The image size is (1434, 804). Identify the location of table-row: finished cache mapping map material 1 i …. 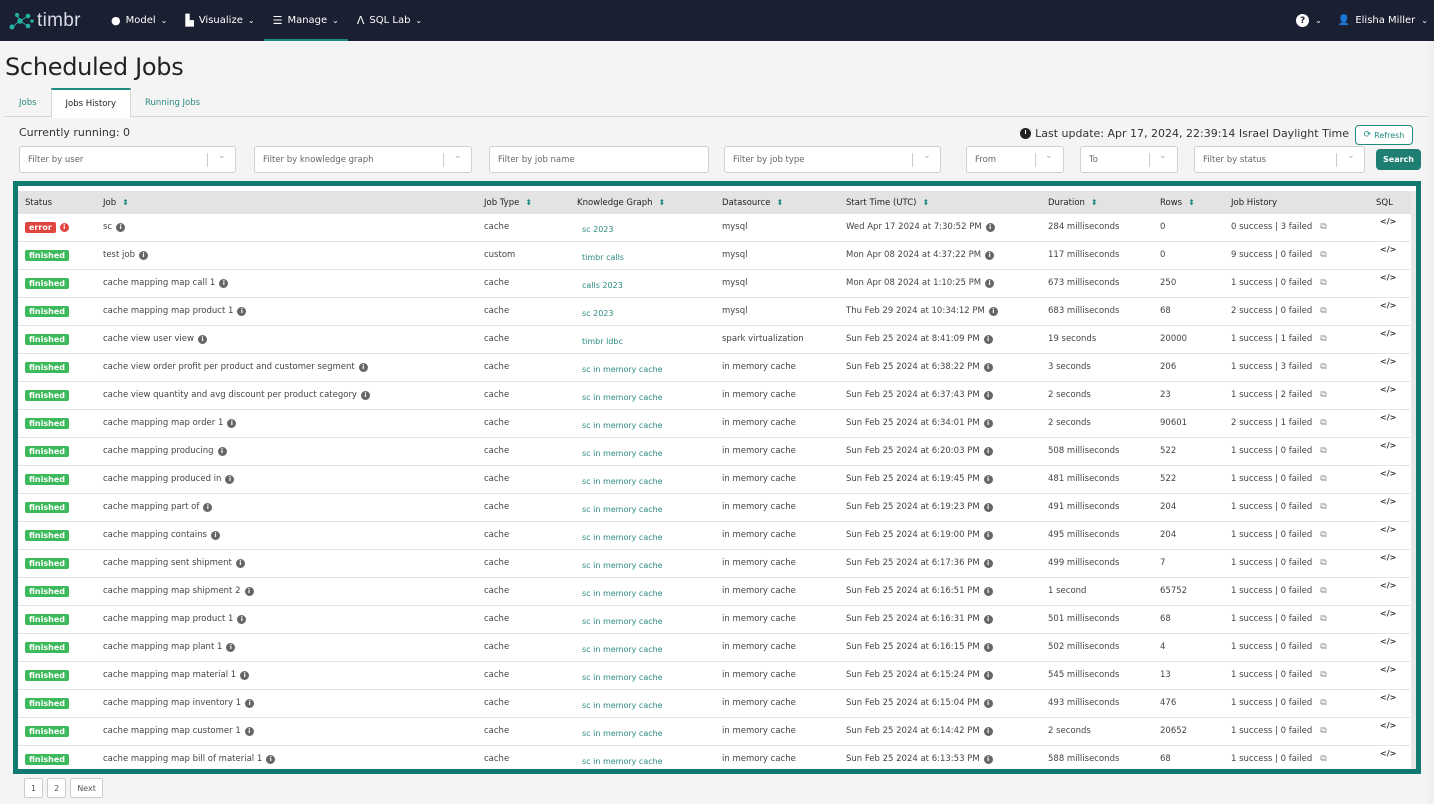
(714, 676).